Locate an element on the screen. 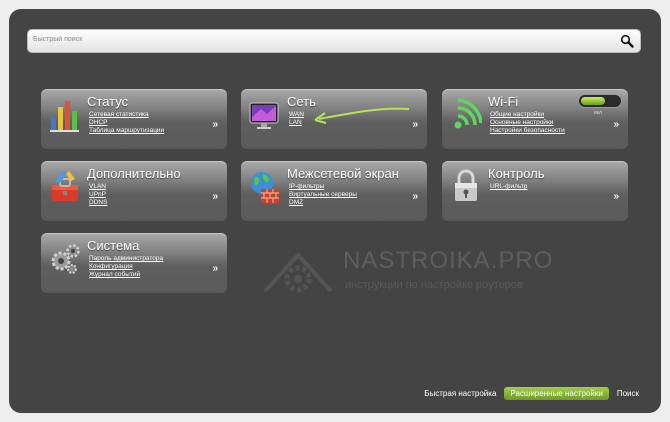  link-url-filter: URL-фильтр is located at coordinates (508, 187).